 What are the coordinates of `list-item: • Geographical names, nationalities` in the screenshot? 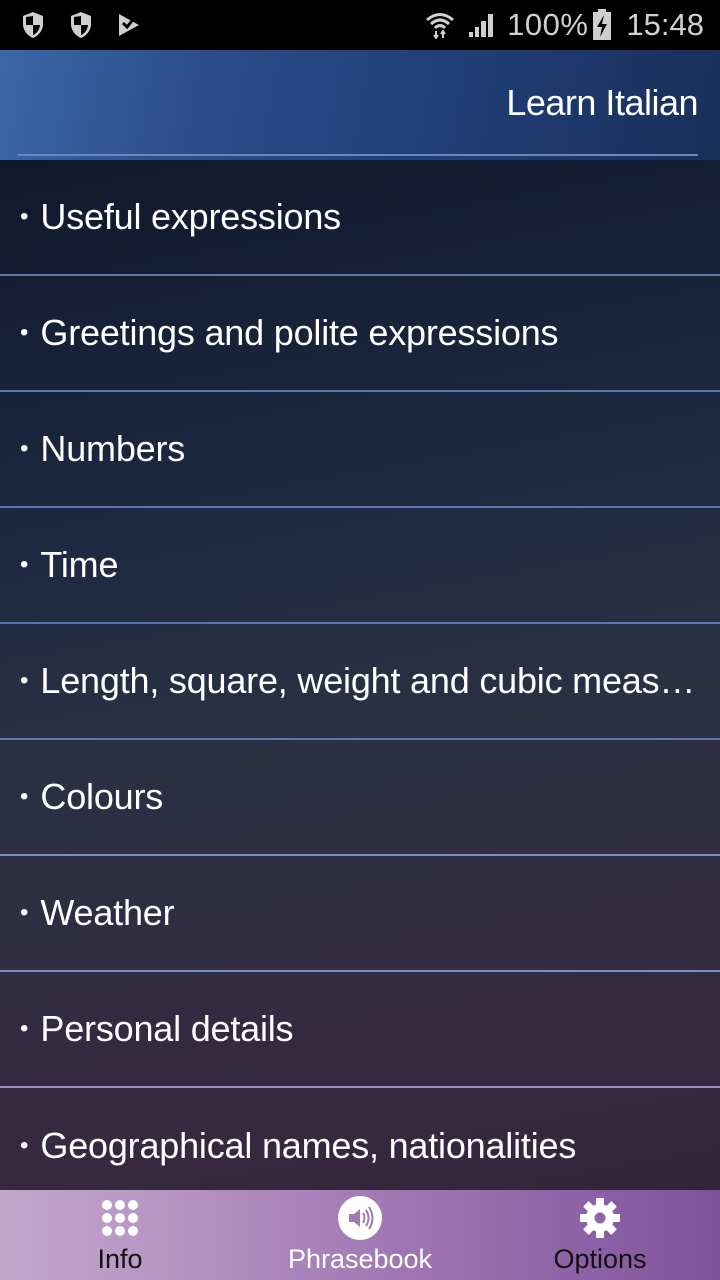 It's located at (360, 1139).